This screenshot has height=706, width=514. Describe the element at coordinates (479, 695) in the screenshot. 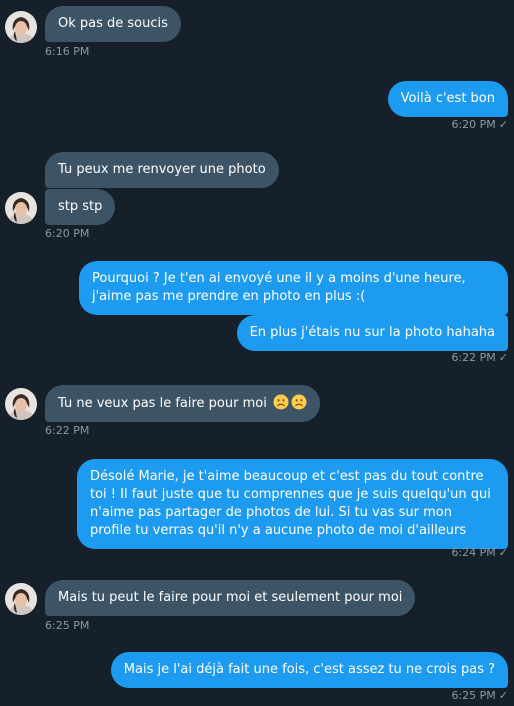

I see `message-timestamp: 6:25 PM ✓` at that location.